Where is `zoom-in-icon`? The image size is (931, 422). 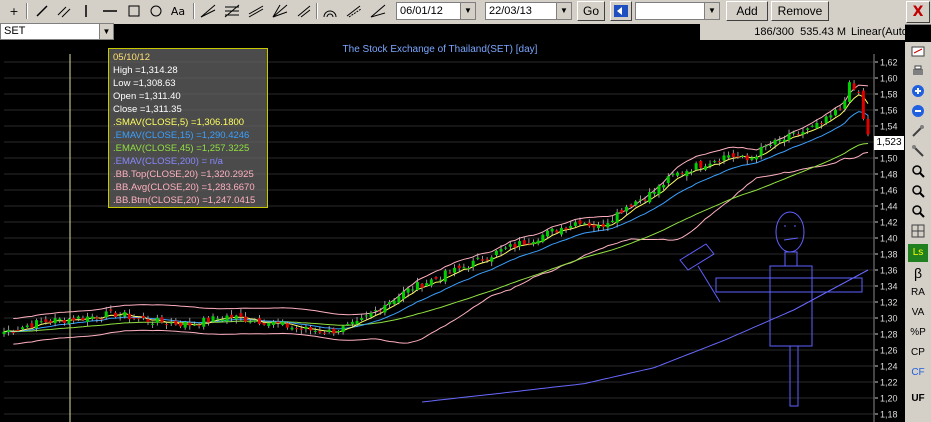
zoom-in-icon is located at coordinates (918, 93).